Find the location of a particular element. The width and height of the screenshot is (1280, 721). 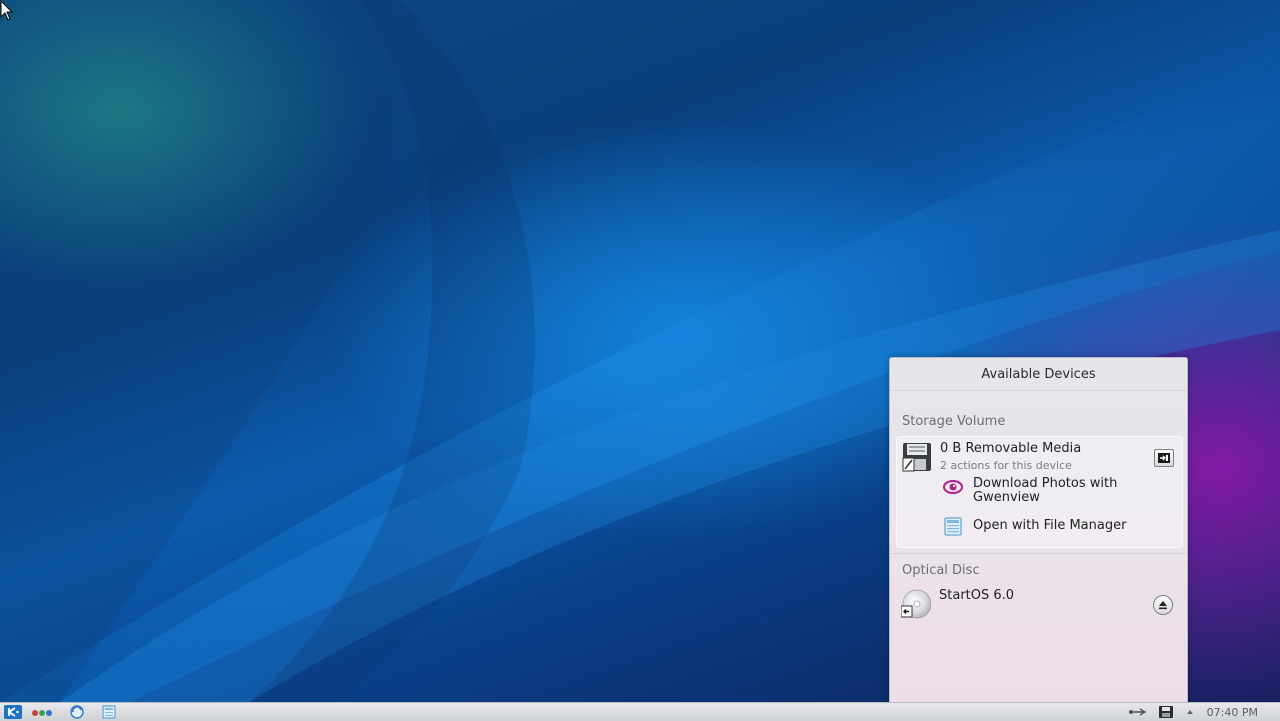

expand-tray-button is located at coordinates (1190, 712).